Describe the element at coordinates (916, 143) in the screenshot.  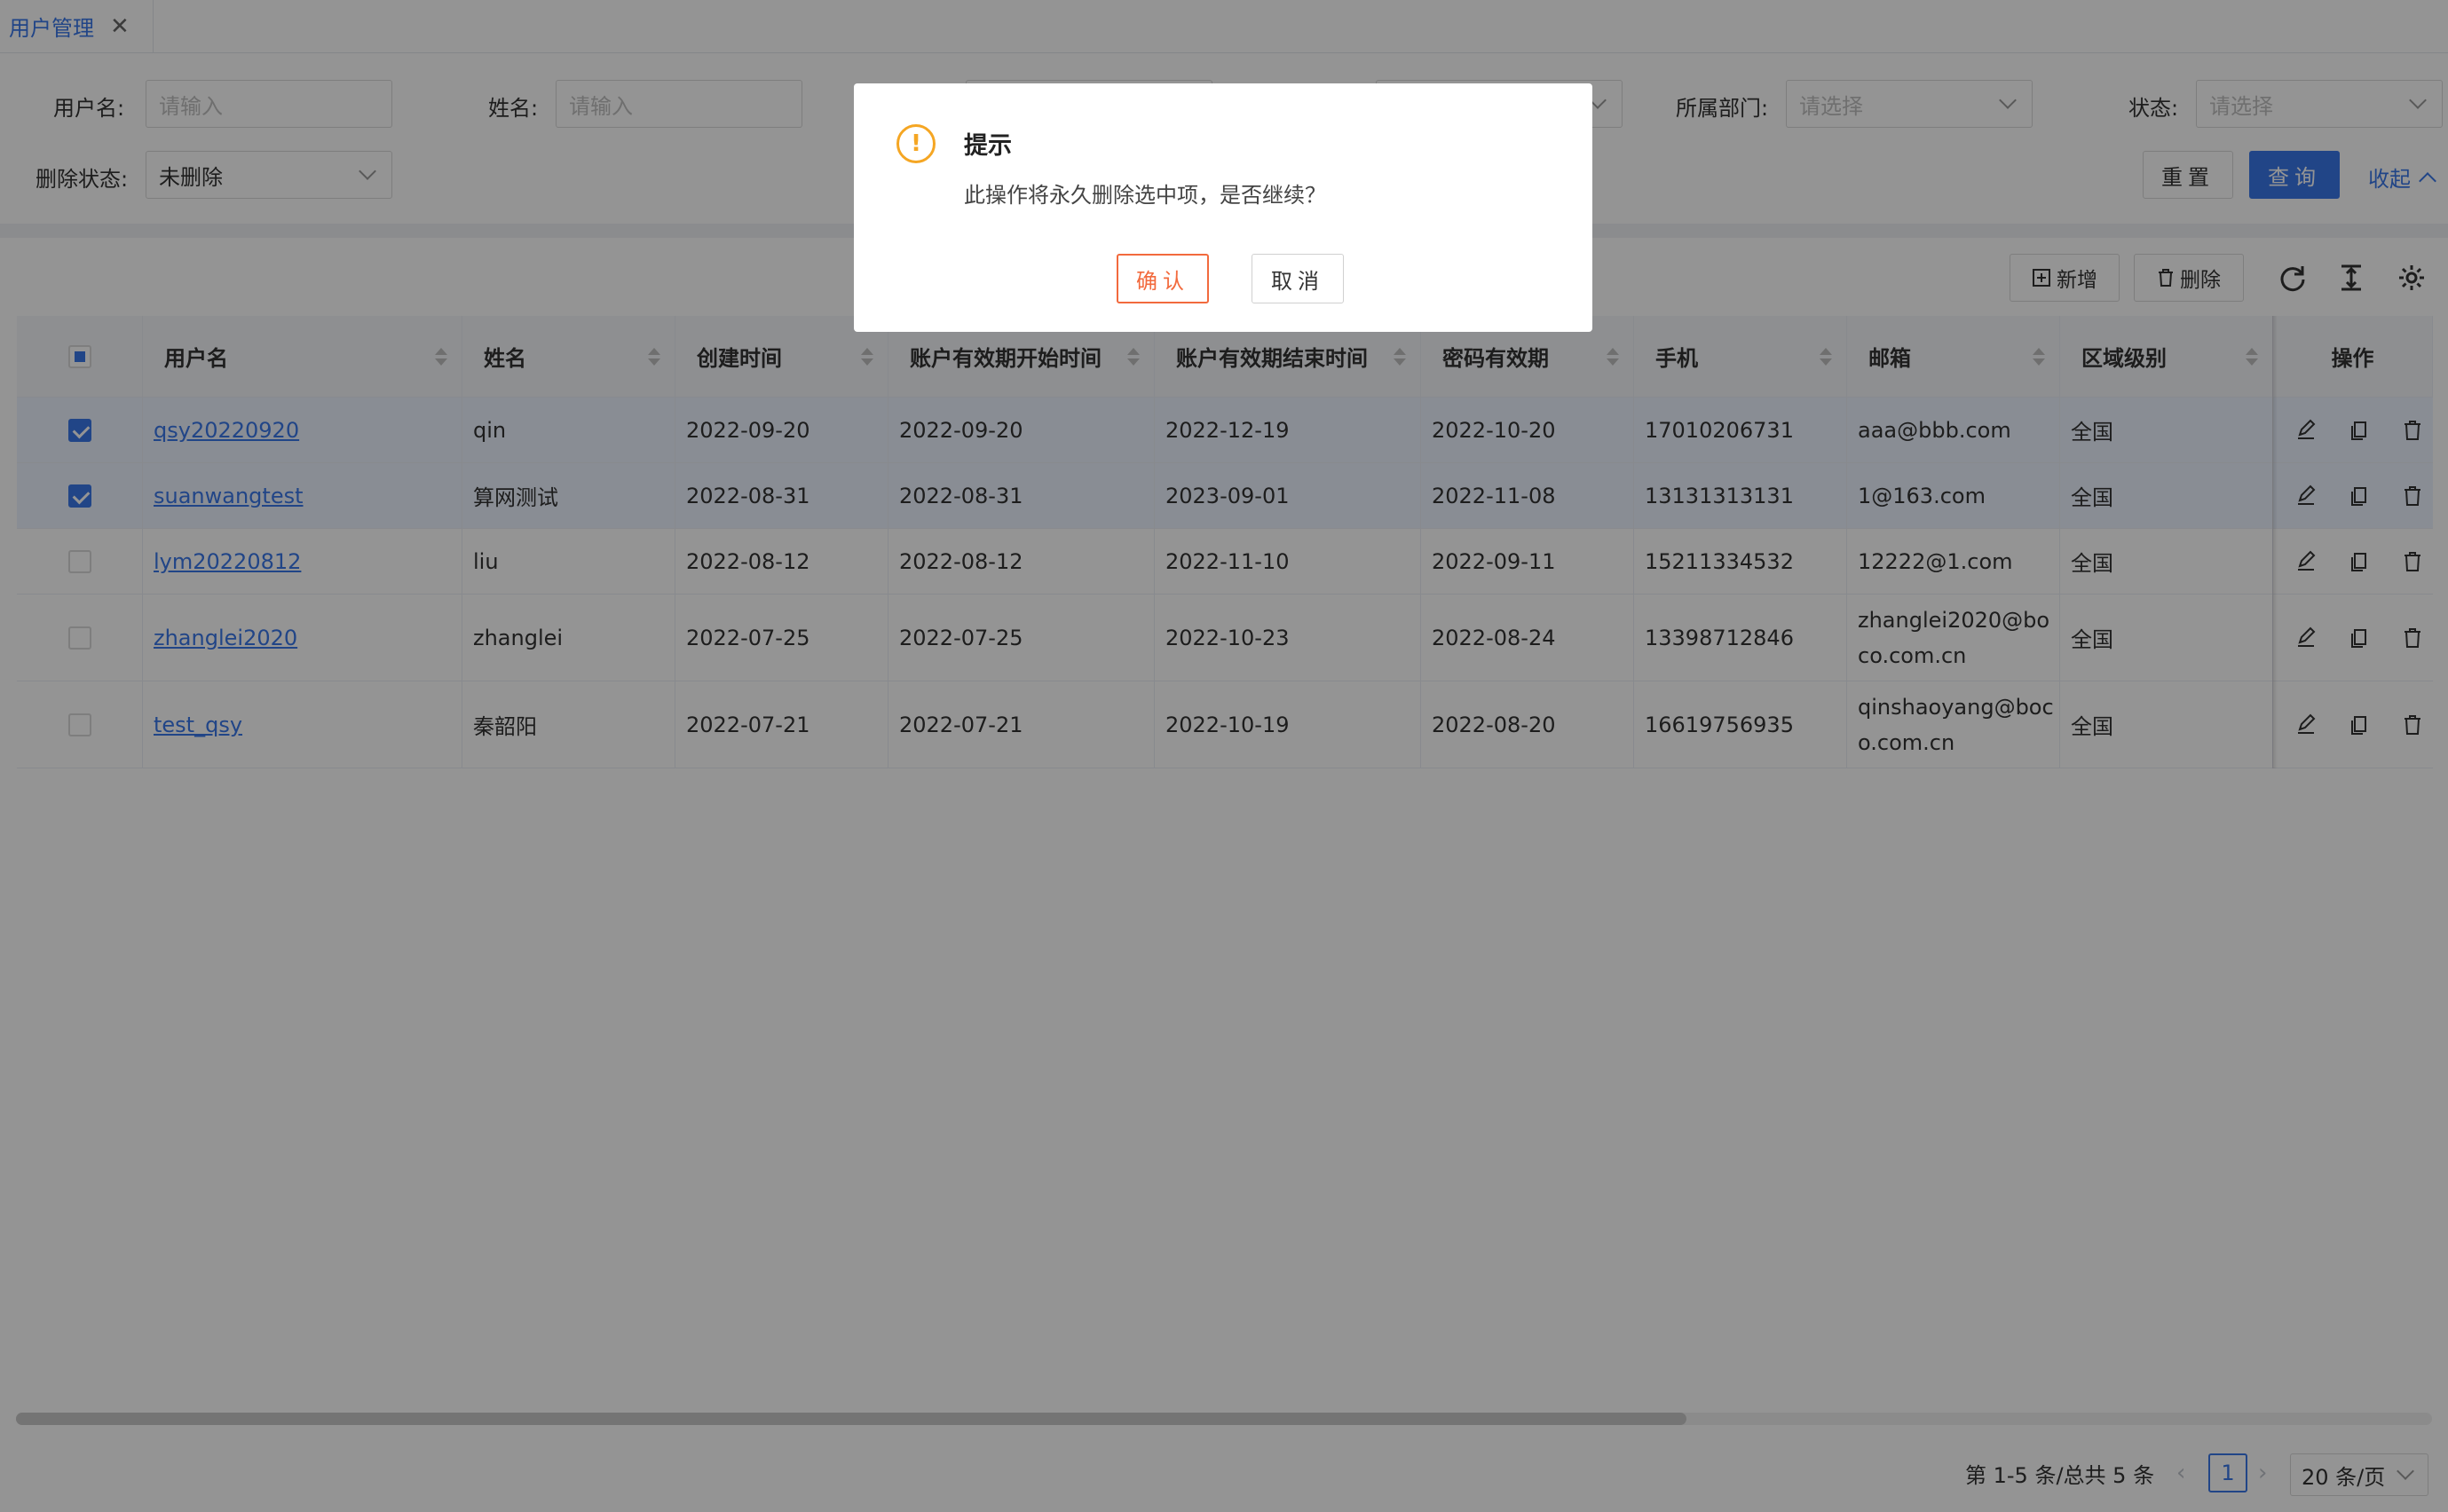
I see `warning-icon: !` at that location.